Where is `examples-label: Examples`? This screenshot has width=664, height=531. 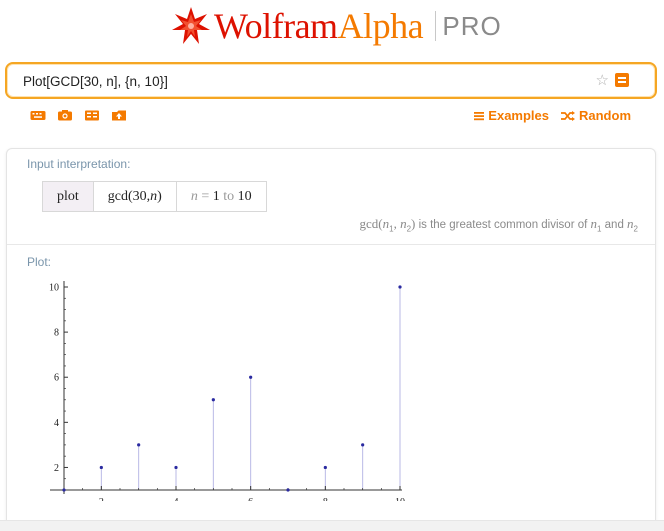 examples-label: Examples is located at coordinates (518, 115).